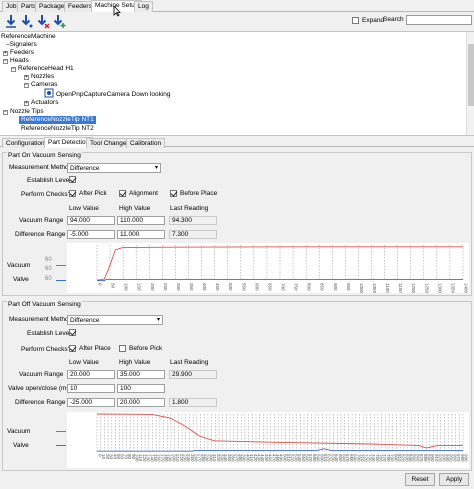 The width and height of the screenshot is (474, 489). Describe the element at coordinates (454, 479) in the screenshot. I see `apply-button: Apply` at that location.